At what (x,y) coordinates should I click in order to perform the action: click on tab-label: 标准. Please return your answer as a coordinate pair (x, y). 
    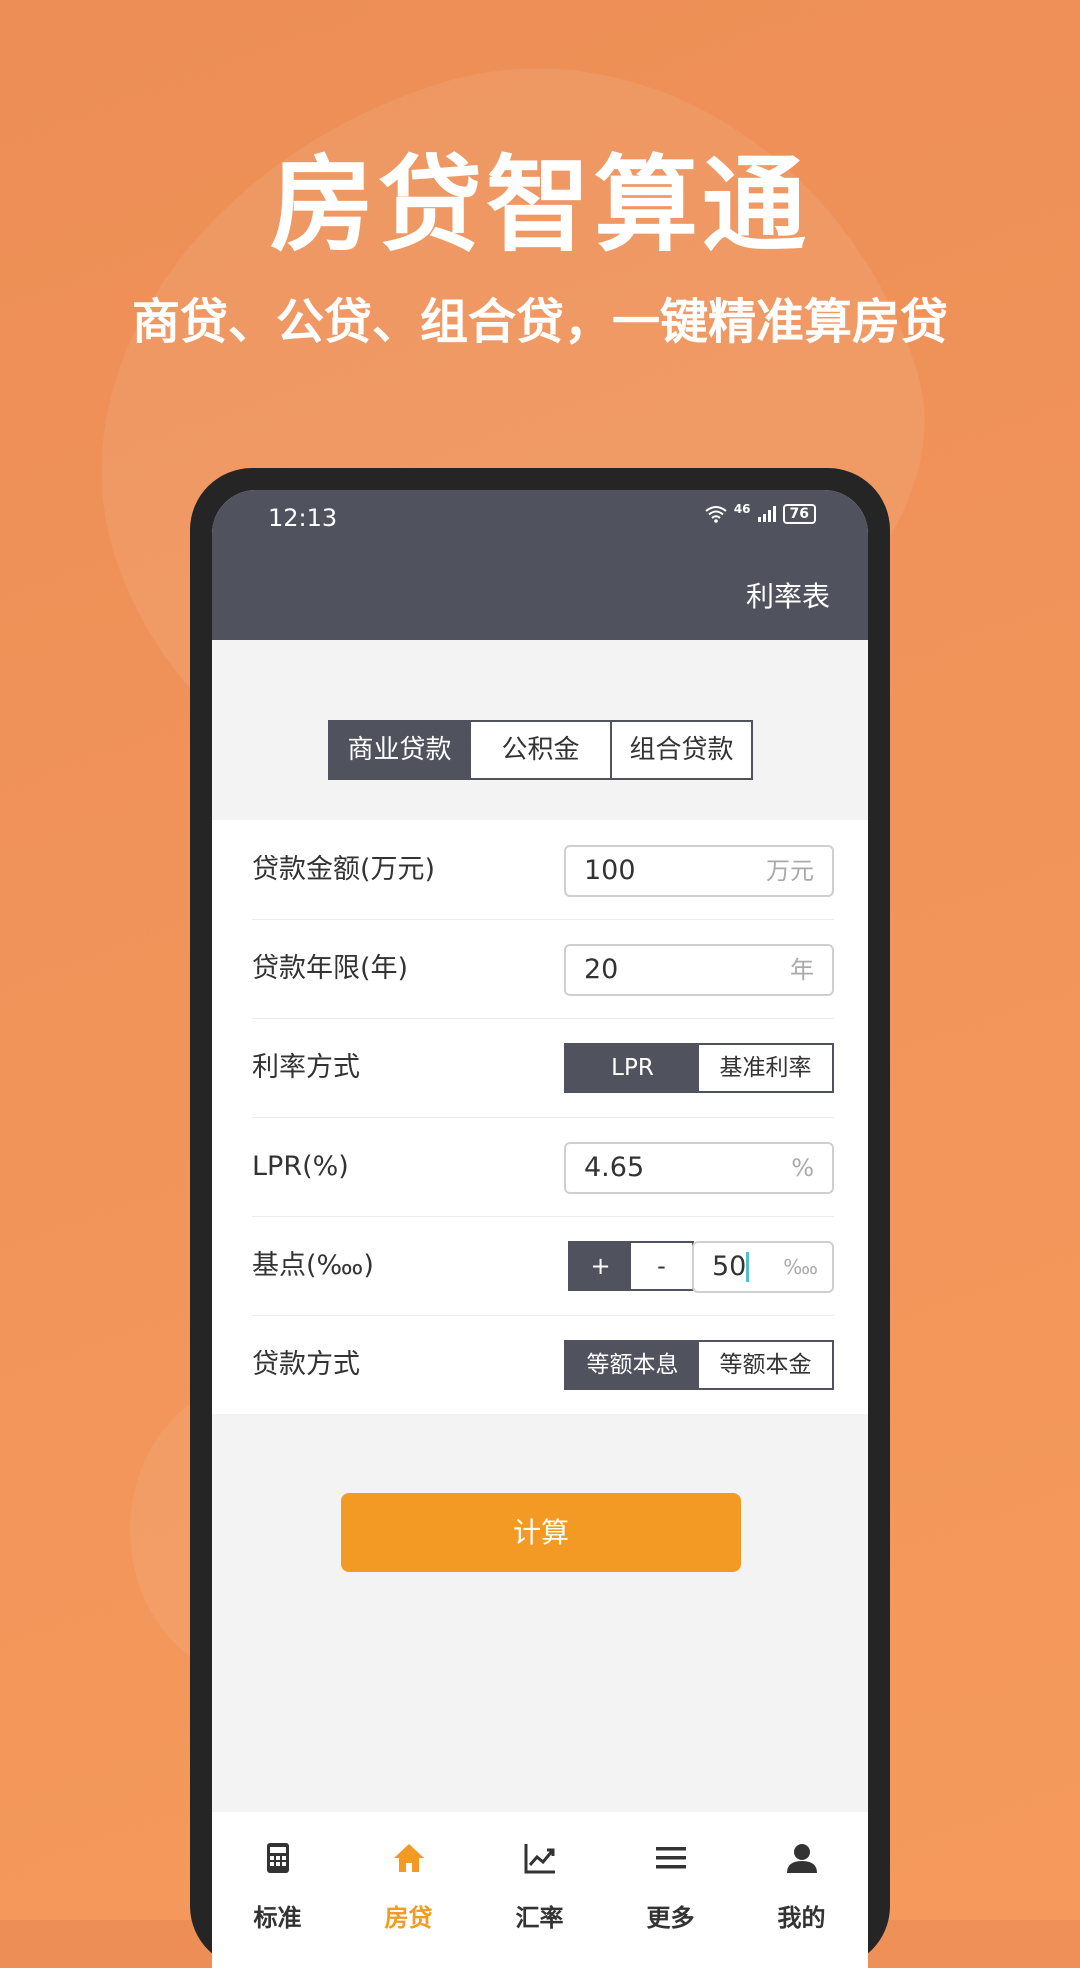
    Looking at the image, I should click on (277, 1918).